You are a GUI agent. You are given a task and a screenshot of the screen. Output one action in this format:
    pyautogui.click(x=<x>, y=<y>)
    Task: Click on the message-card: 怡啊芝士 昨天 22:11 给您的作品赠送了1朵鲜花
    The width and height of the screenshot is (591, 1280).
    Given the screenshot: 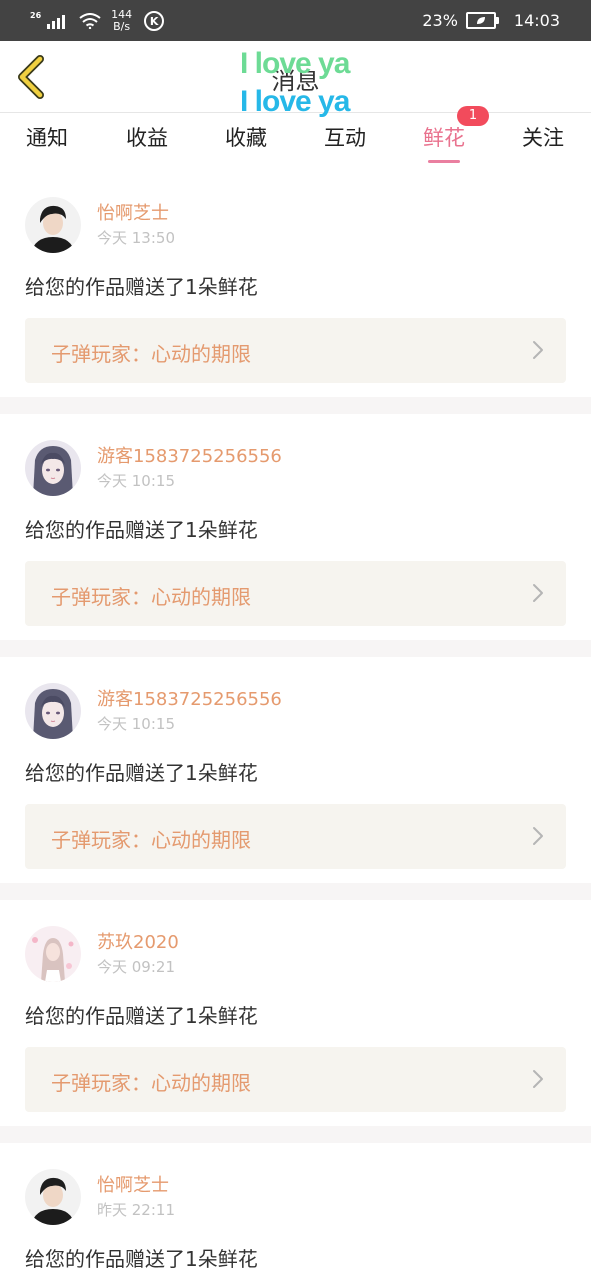 What is the action you would take?
    pyautogui.click(x=295, y=1211)
    